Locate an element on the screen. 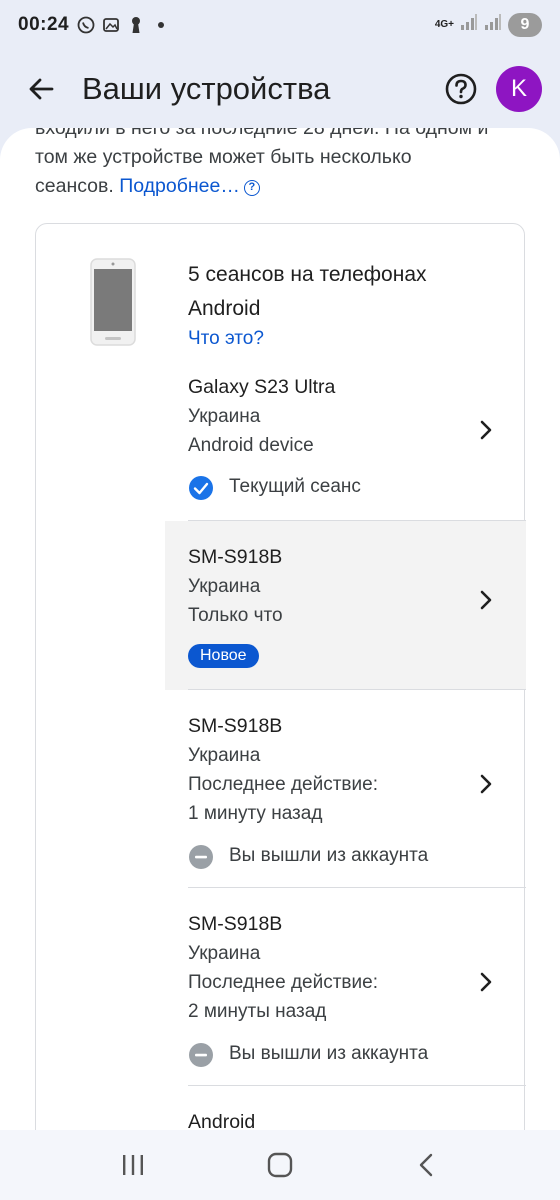  system-nav-bar is located at coordinates (280, 1165).